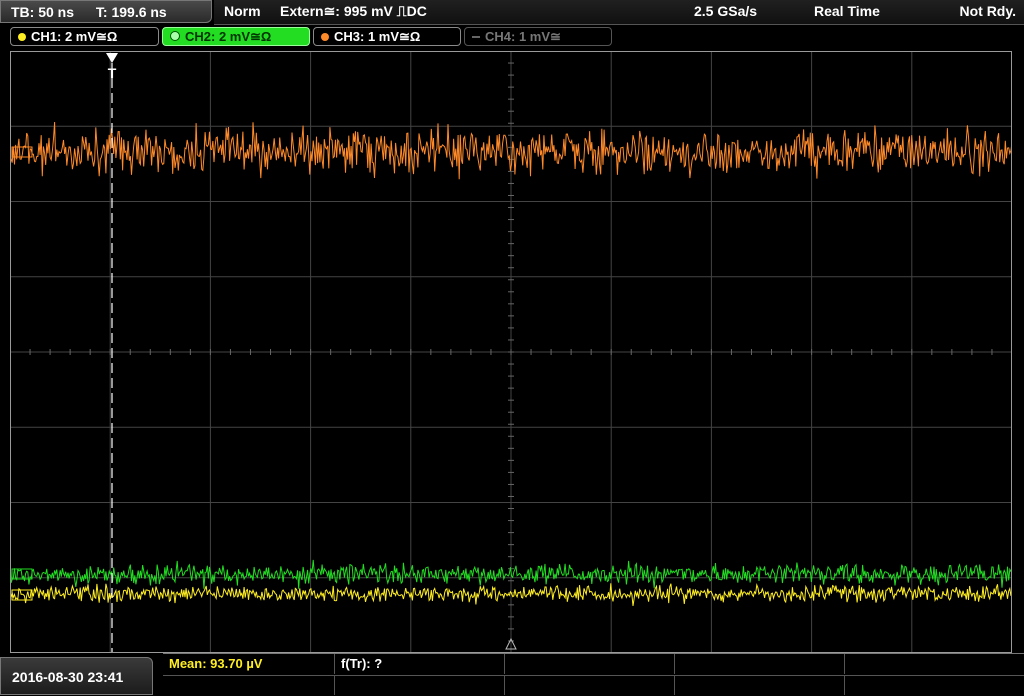  What do you see at coordinates (175, 36) in the screenshot?
I see `ch2-dot-icon` at bounding box center [175, 36].